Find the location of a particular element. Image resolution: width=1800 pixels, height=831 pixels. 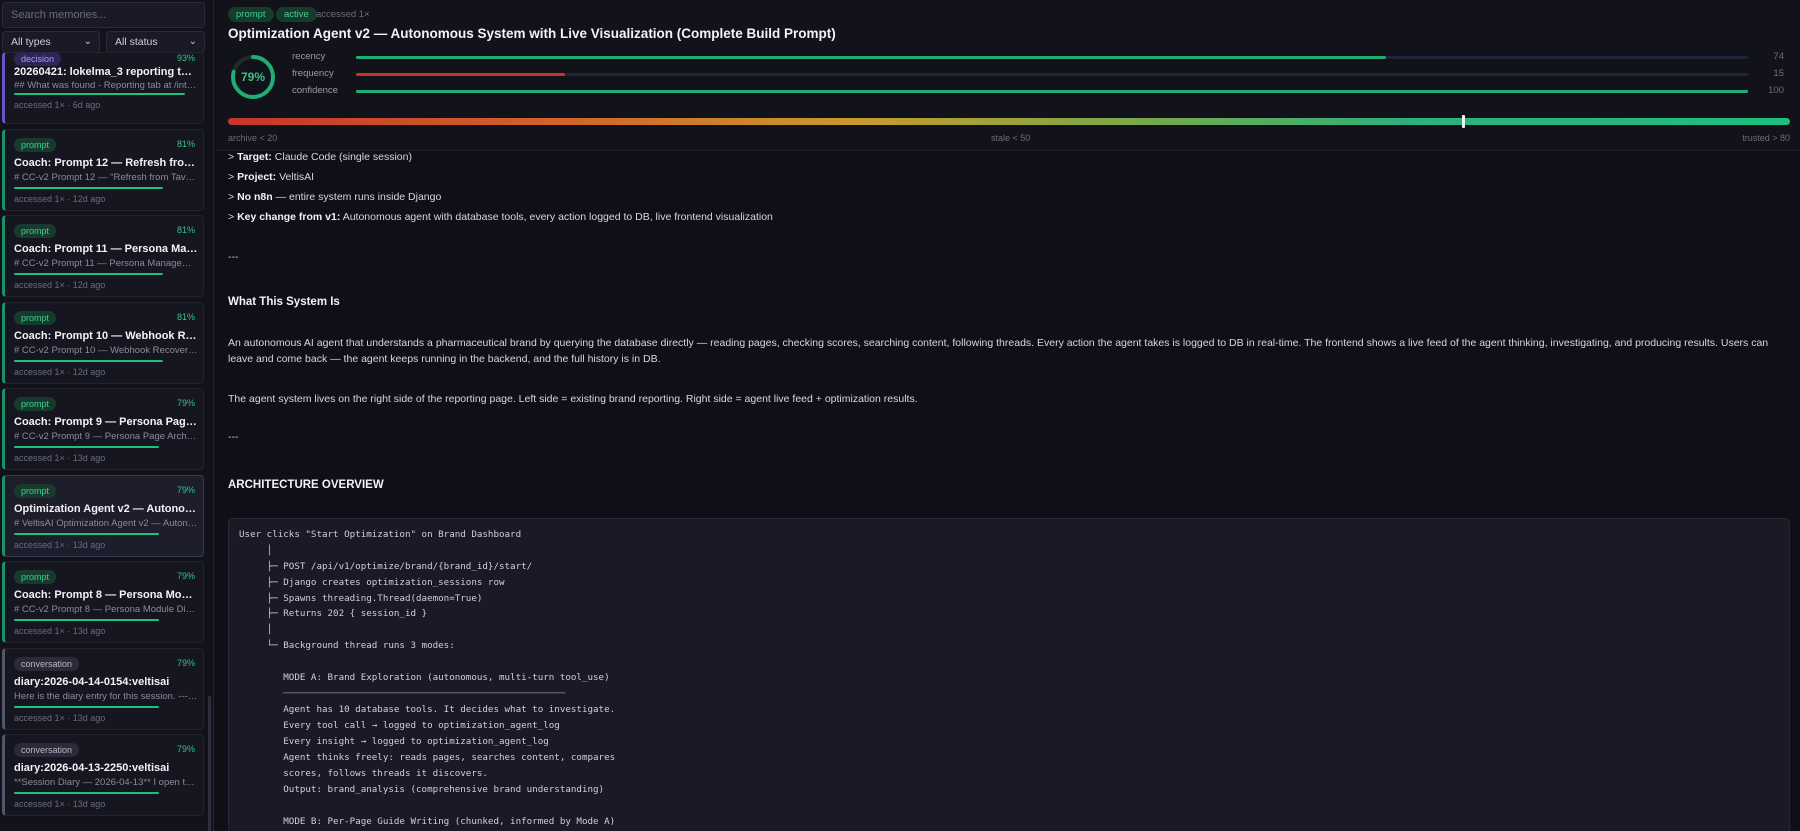

scale-stale-label: stale < 50 is located at coordinates (1011, 138).